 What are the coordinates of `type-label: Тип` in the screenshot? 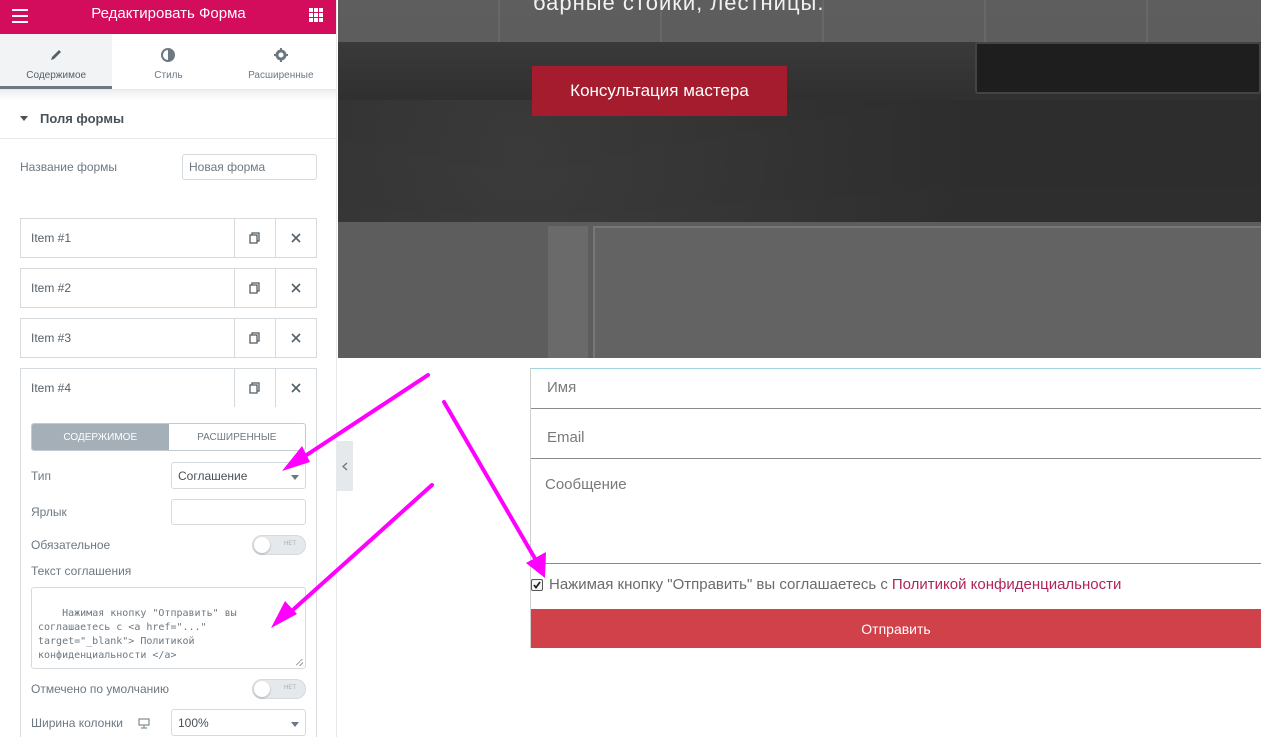 It's located at (41, 476).